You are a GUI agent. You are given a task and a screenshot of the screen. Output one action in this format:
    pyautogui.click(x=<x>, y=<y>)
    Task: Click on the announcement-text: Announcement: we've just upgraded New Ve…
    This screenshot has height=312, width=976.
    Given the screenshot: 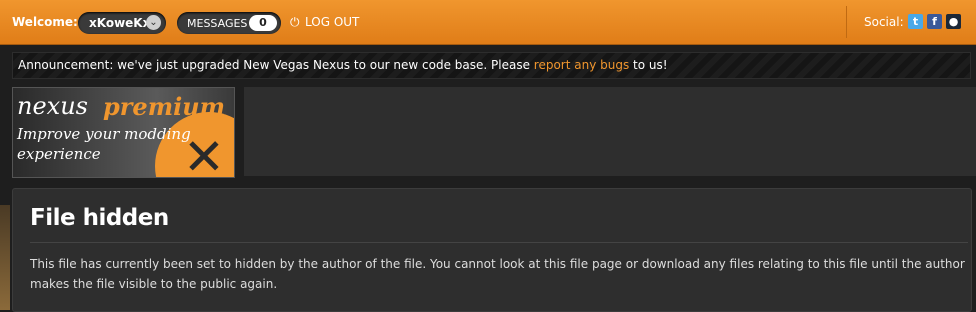 What is the action you would take?
    pyautogui.click(x=343, y=65)
    